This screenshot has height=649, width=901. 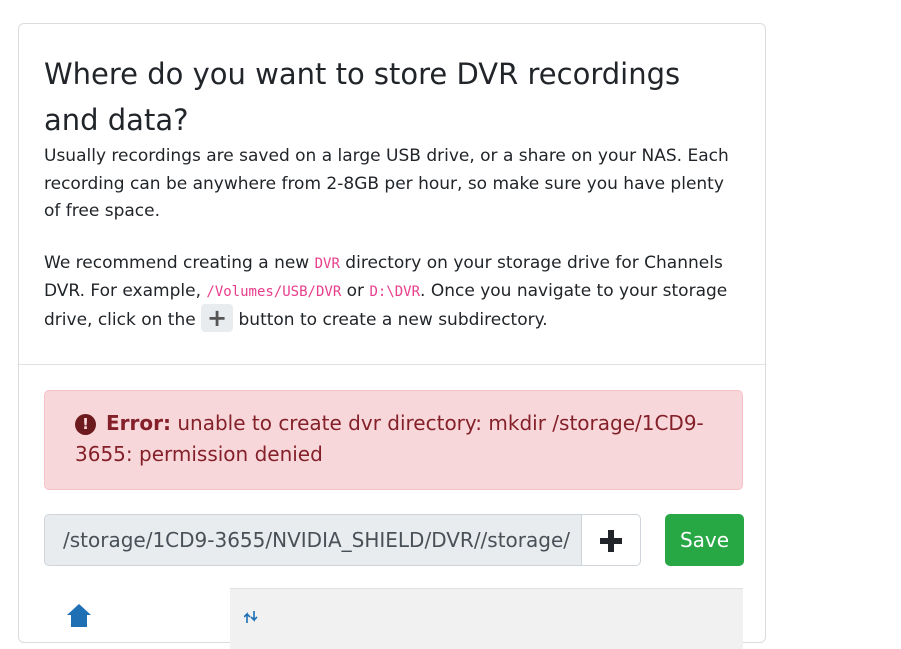 I want to click on folder-sidebar, so click(x=137, y=619).